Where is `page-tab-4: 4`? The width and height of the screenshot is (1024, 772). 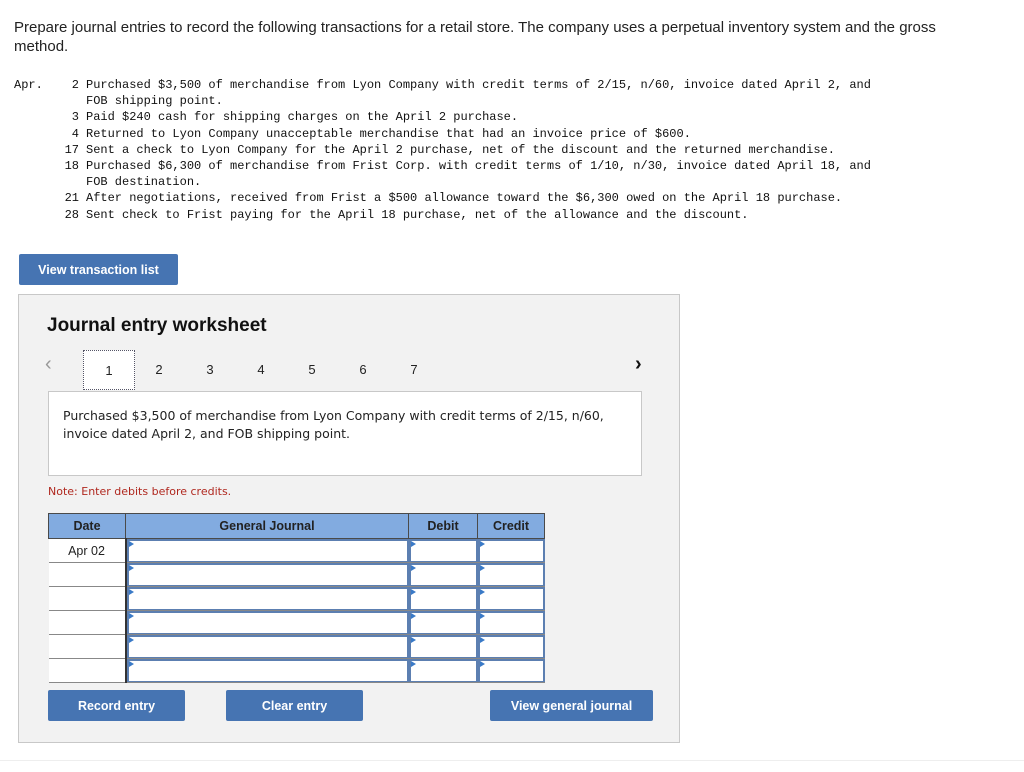
page-tab-4: 4 is located at coordinates (261, 370).